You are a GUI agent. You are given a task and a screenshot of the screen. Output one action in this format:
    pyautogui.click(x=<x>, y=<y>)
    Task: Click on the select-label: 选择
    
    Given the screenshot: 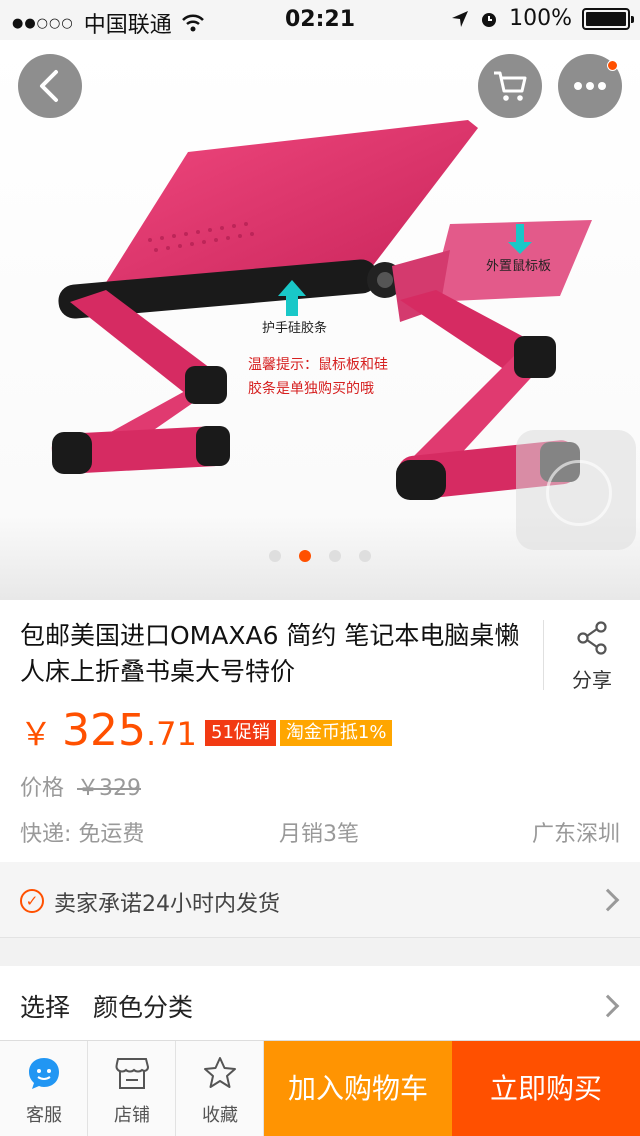 What is the action you would take?
    pyautogui.click(x=45, y=1007)
    